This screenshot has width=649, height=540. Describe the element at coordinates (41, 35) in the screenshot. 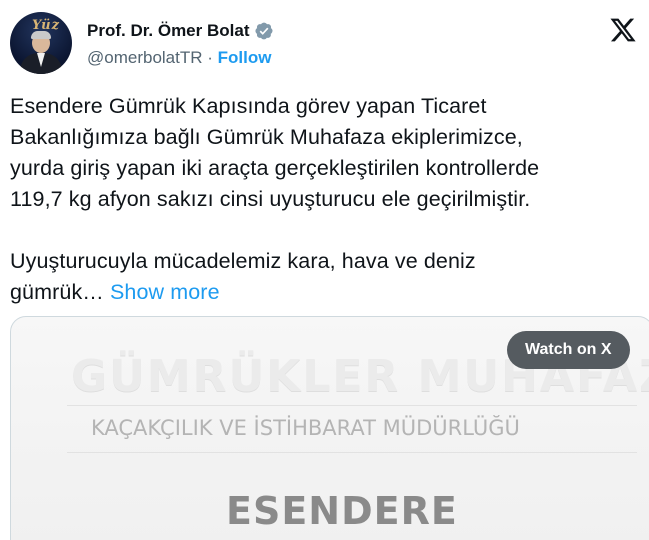

I see `avatar-figure-hair` at that location.